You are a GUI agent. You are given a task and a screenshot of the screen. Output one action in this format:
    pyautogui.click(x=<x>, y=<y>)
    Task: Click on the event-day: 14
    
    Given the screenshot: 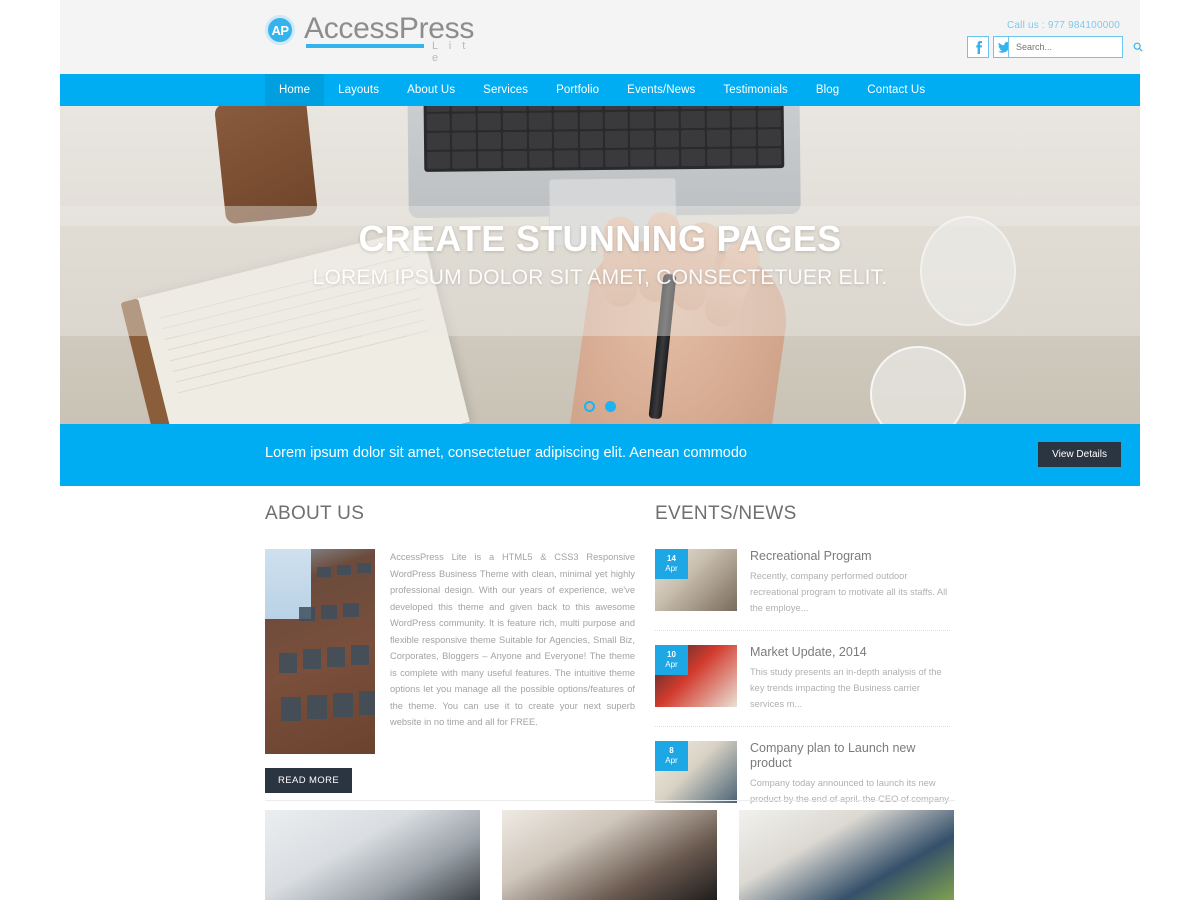 What is the action you would take?
    pyautogui.click(x=671, y=558)
    